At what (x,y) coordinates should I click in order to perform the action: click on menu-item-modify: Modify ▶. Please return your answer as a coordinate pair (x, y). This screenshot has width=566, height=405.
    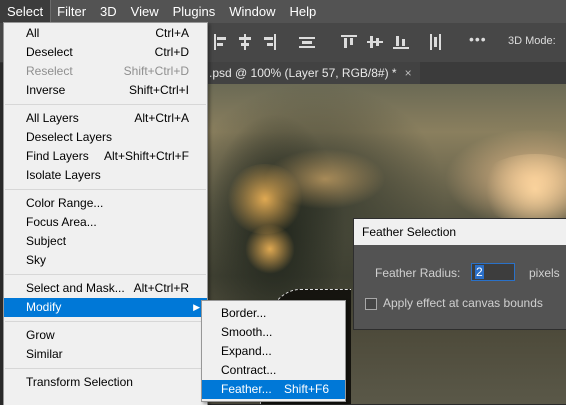
    Looking at the image, I should click on (105, 307).